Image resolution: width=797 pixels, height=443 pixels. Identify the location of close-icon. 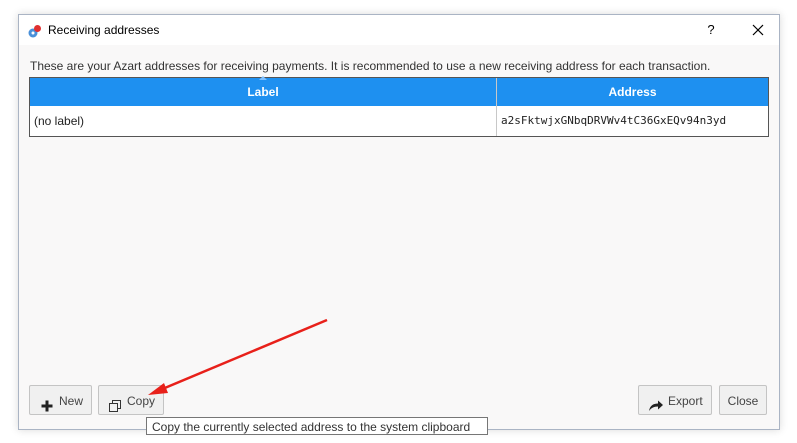
(758, 36).